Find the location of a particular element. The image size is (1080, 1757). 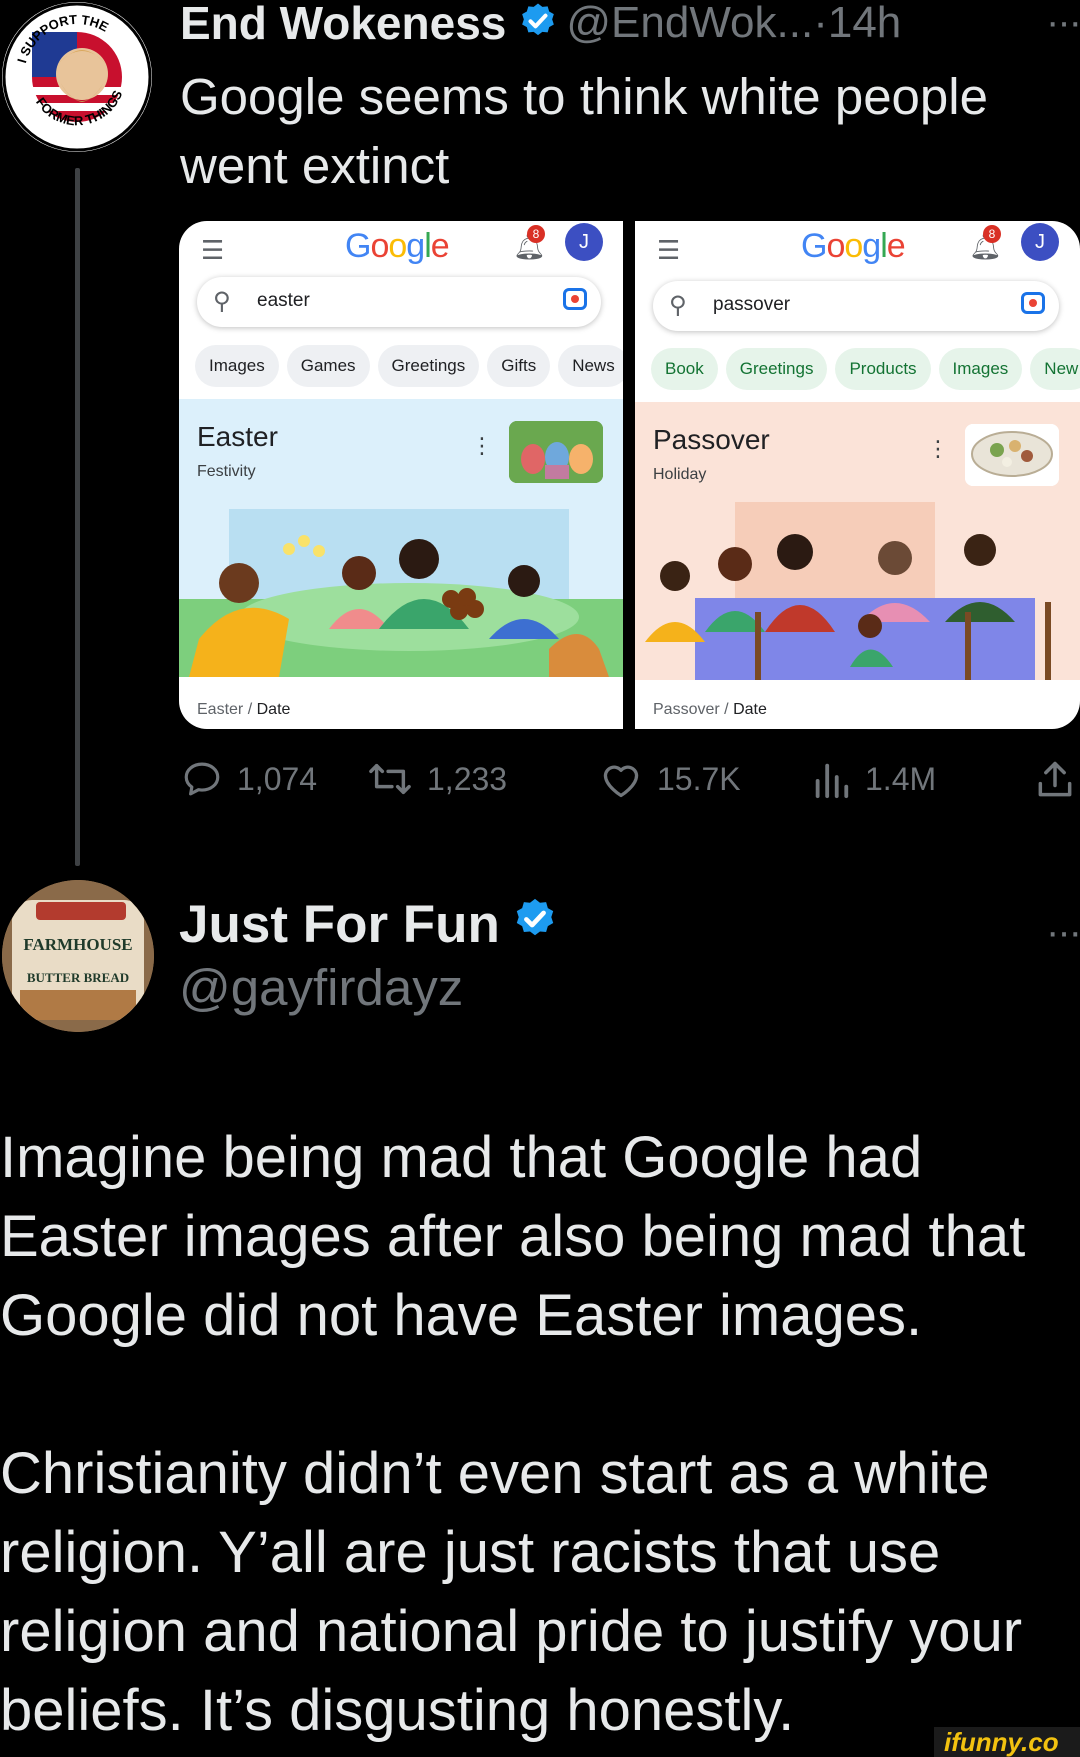

reply-count: 1,074 is located at coordinates (277, 778).